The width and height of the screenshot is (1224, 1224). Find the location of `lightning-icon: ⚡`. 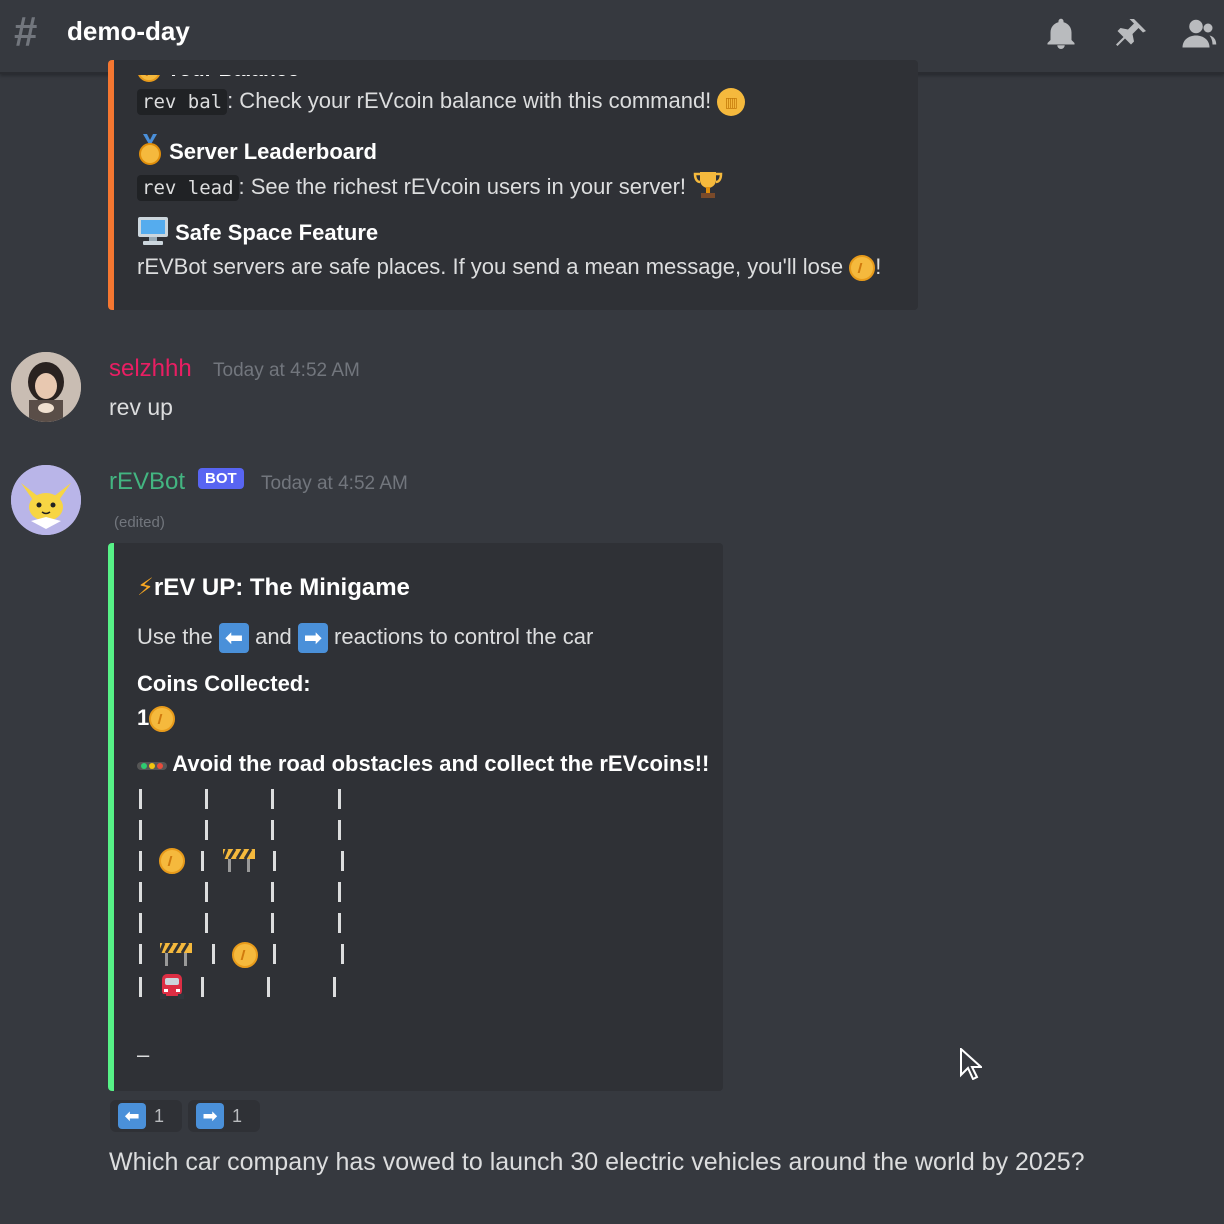

lightning-icon: ⚡ is located at coordinates (145, 587).